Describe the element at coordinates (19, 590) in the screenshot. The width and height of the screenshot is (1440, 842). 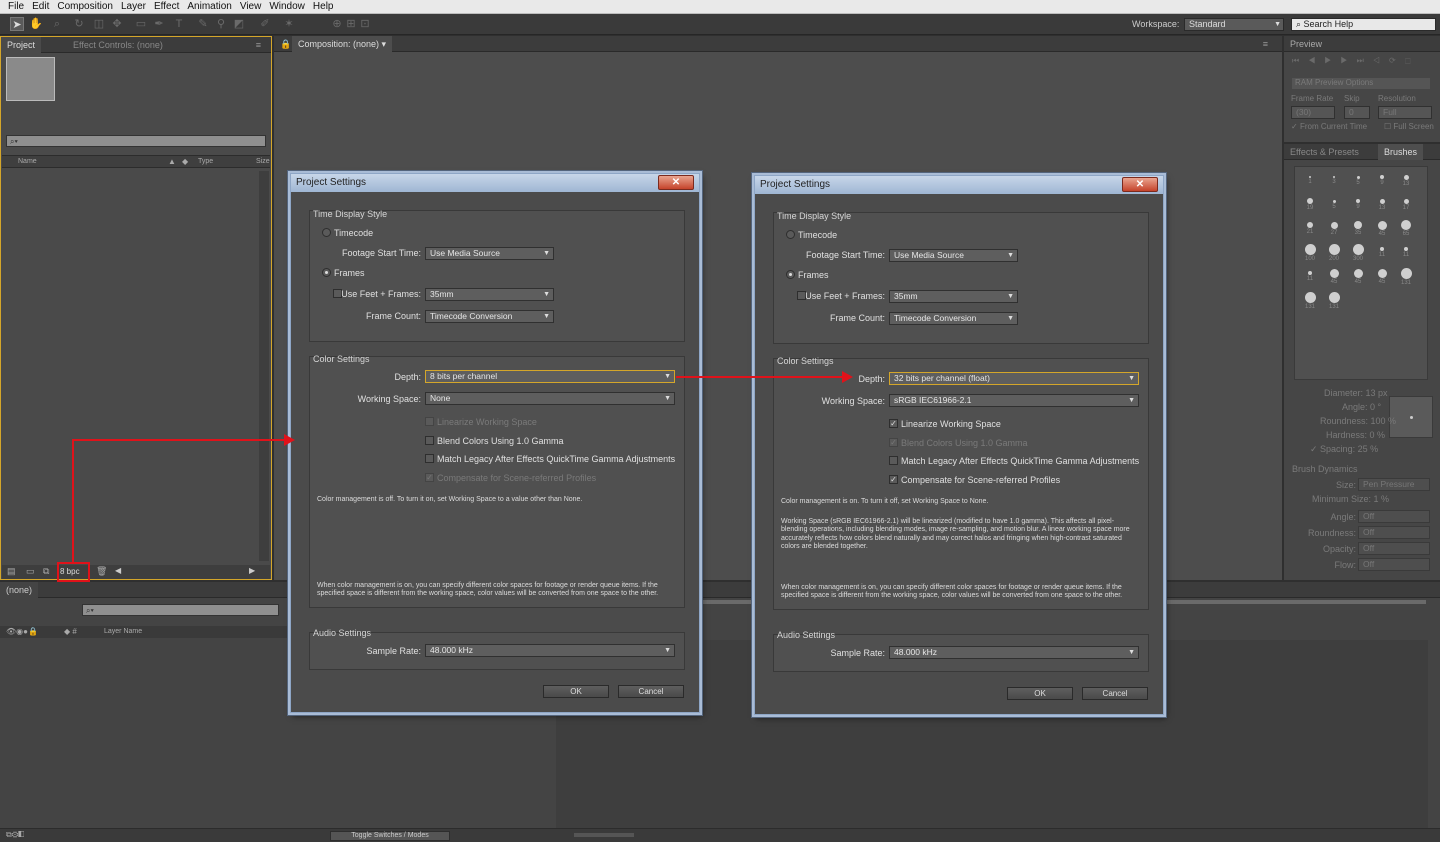
I see `tab-timeline-none: (none)` at that location.